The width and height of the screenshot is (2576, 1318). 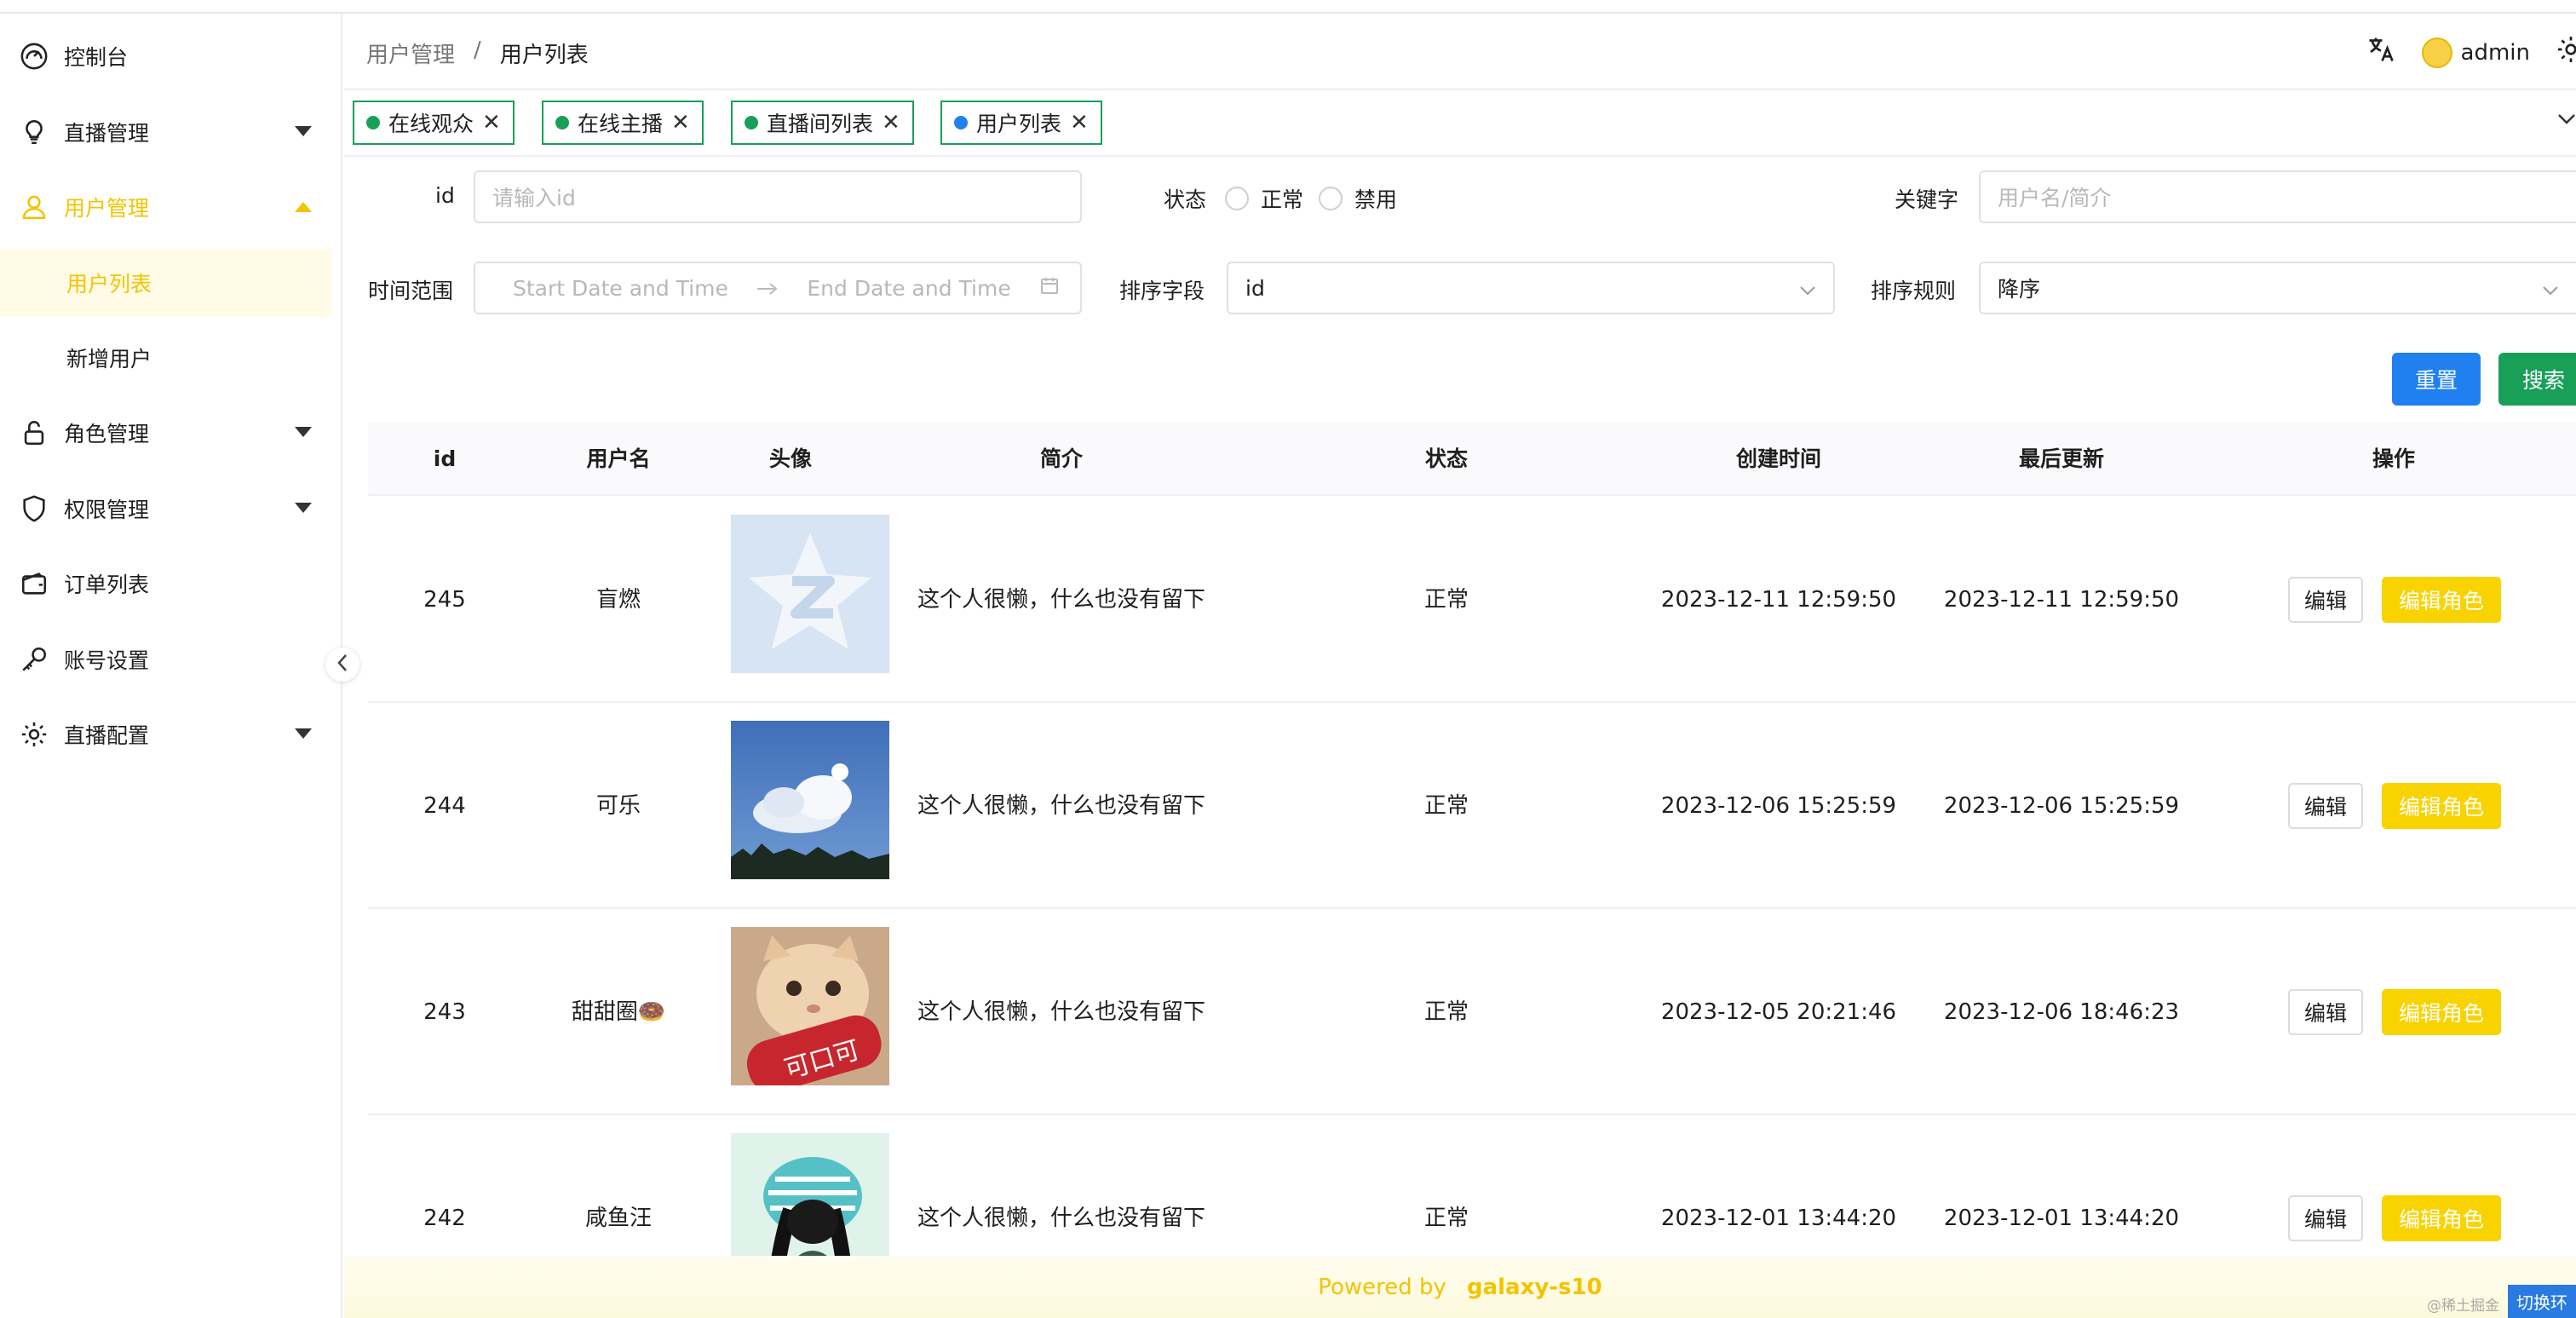 I want to click on sidebar-item-account-settings: 账号设置, so click(x=166, y=659).